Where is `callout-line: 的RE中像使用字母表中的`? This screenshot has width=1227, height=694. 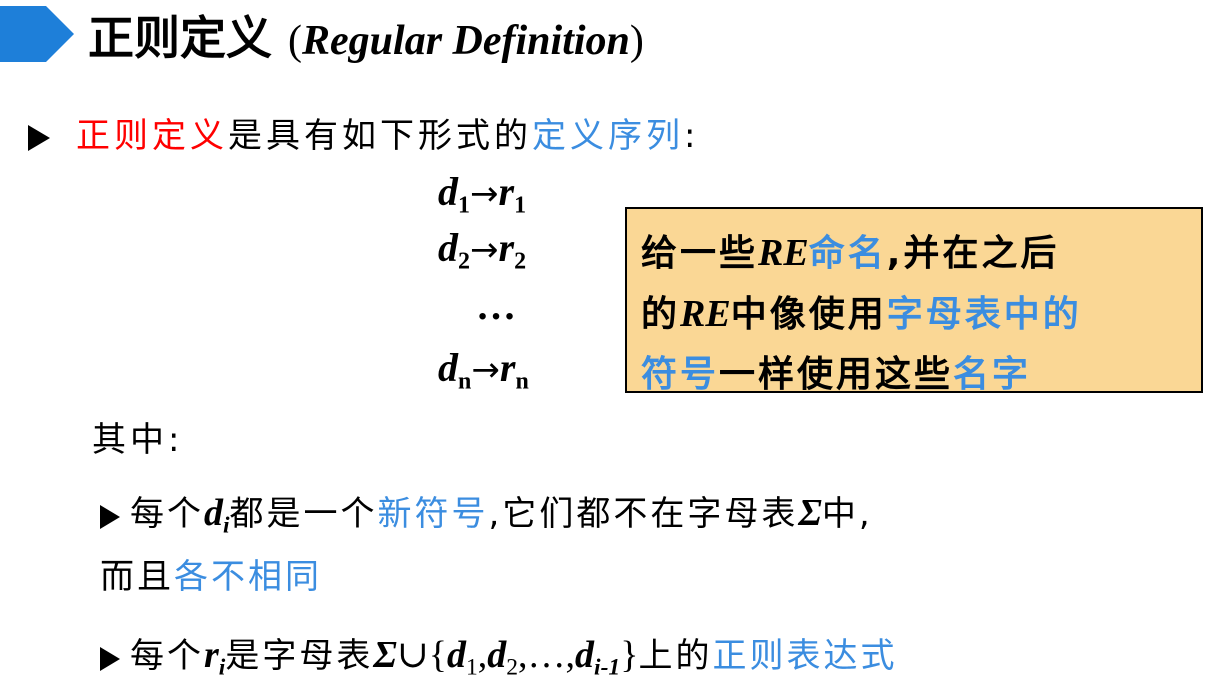 callout-line: 的RE中像使用字母表中的 is located at coordinates (861, 314).